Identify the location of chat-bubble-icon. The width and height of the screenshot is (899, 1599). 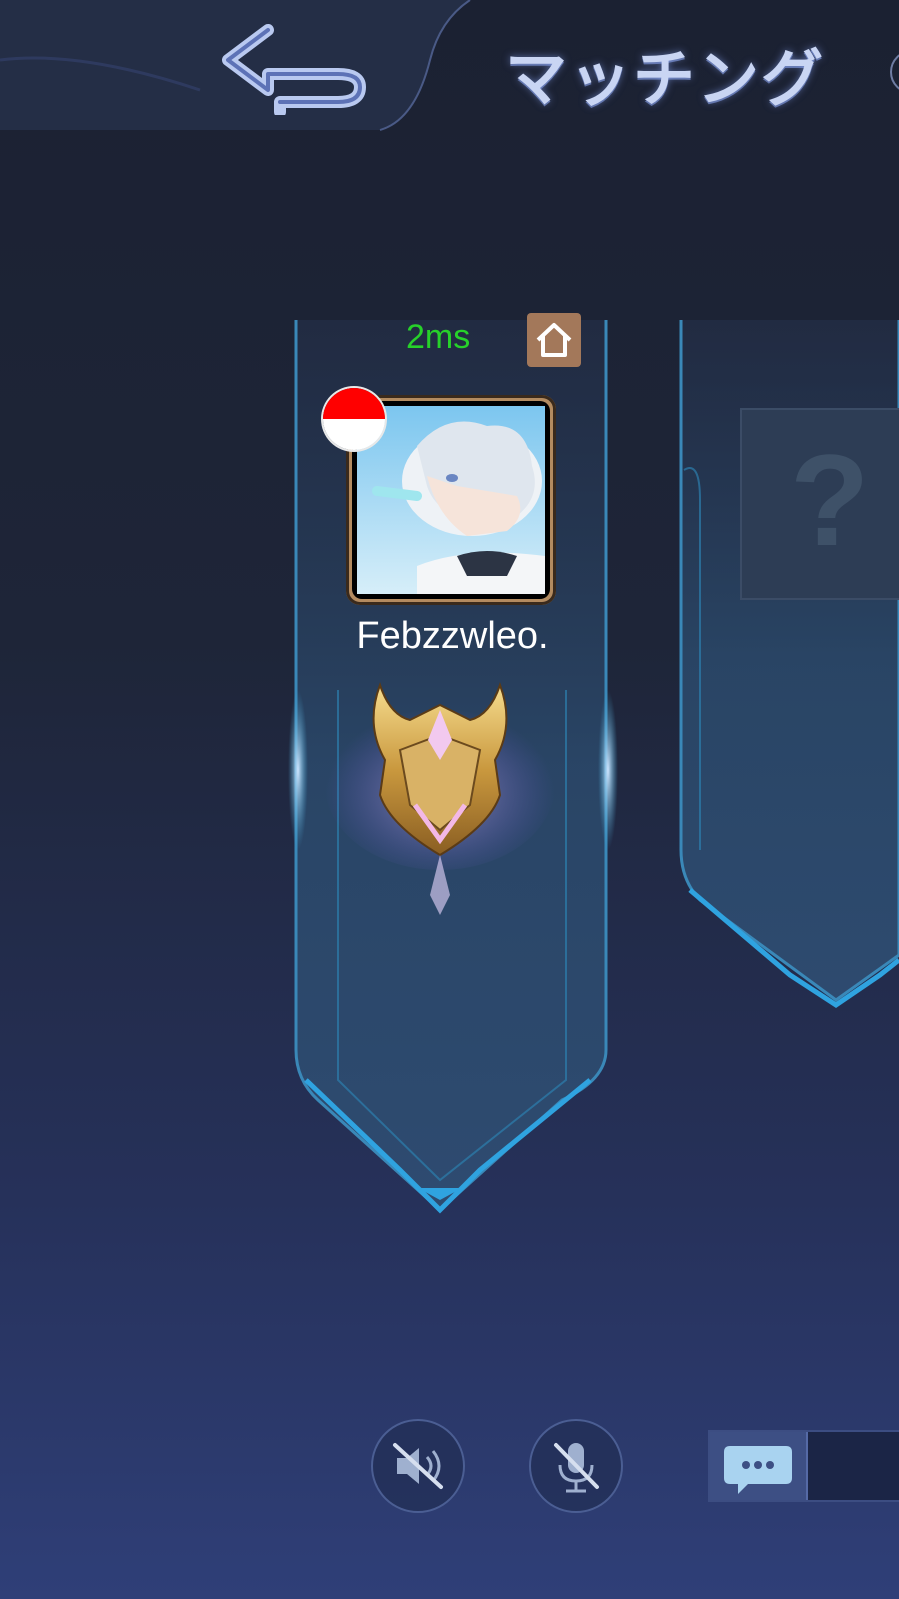
(758, 1470).